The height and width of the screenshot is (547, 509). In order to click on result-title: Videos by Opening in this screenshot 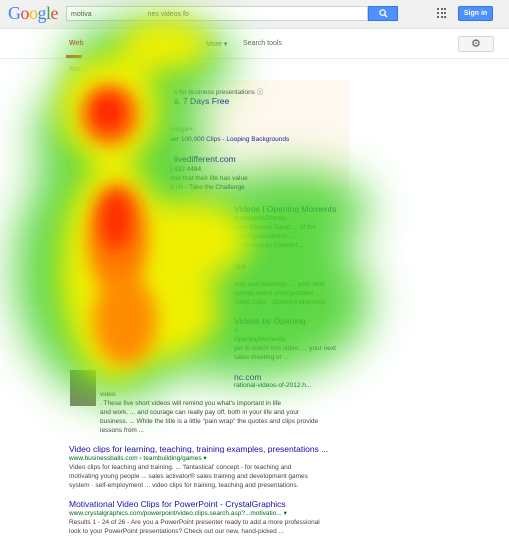, I will do `click(270, 321)`.